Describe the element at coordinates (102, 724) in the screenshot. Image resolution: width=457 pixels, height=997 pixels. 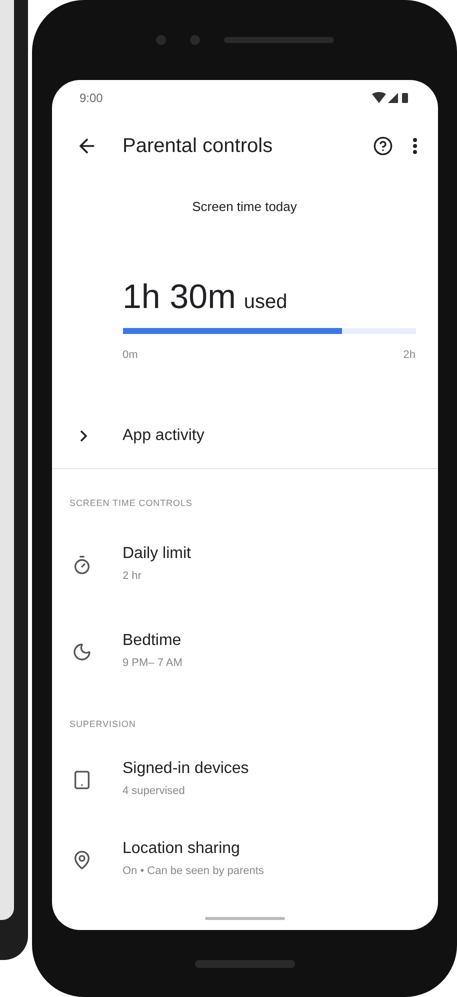
I see `section-header: SUPERVISION` at that location.